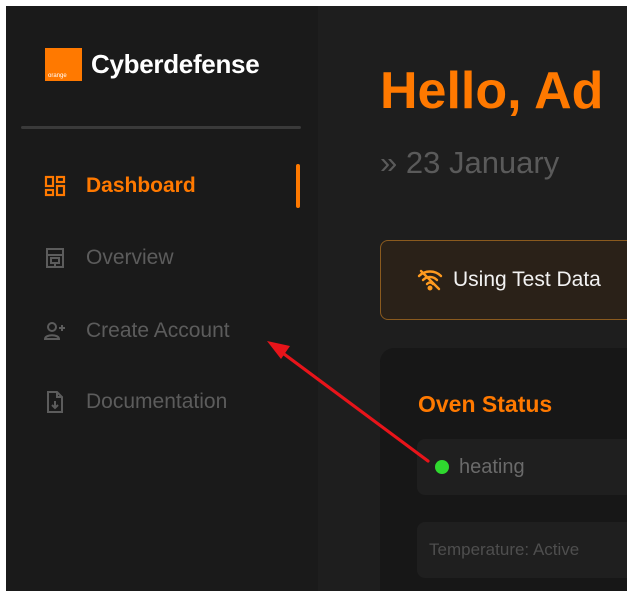 This screenshot has width=627, height=591. I want to click on document-download-icon, so click(55, 402).